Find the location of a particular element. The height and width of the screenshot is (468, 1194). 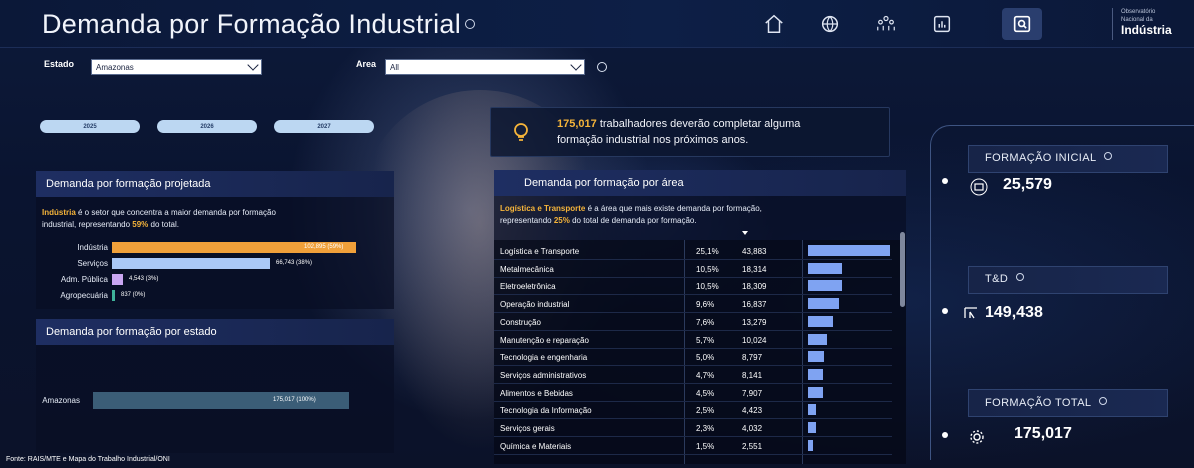

nav-report-button is located at coordinates (942, 24).